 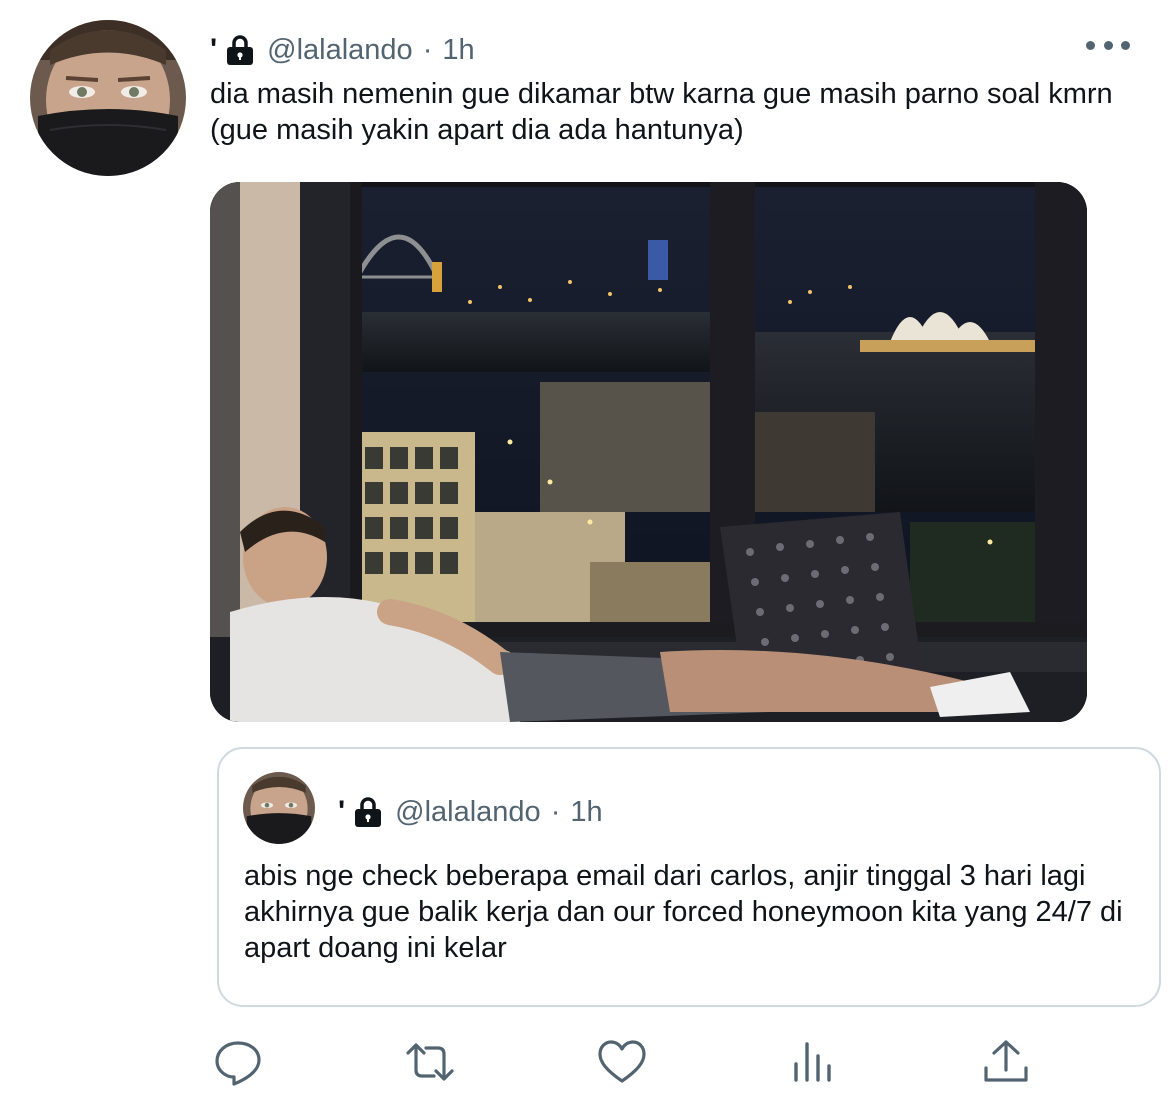 What do you see at coordinates (1006, 1062) in the screenshot?
I see `share-icon` at bounding box center [1006, 1062].